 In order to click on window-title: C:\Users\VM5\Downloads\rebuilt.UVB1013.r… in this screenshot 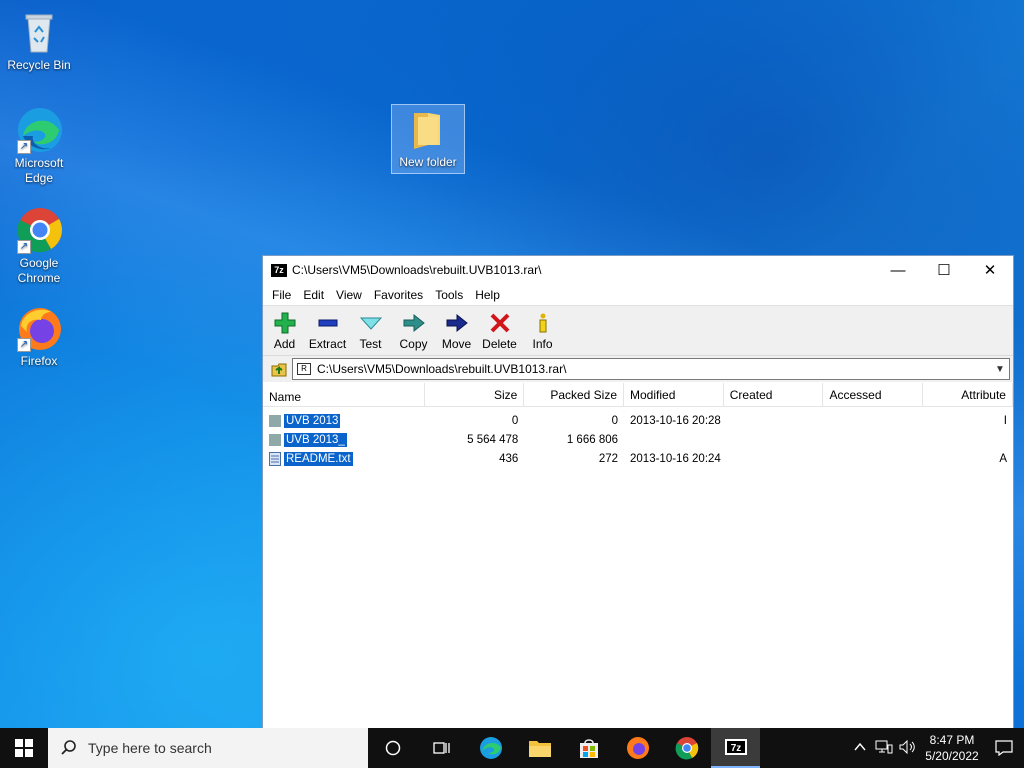, I will do `click(417, 270)`.